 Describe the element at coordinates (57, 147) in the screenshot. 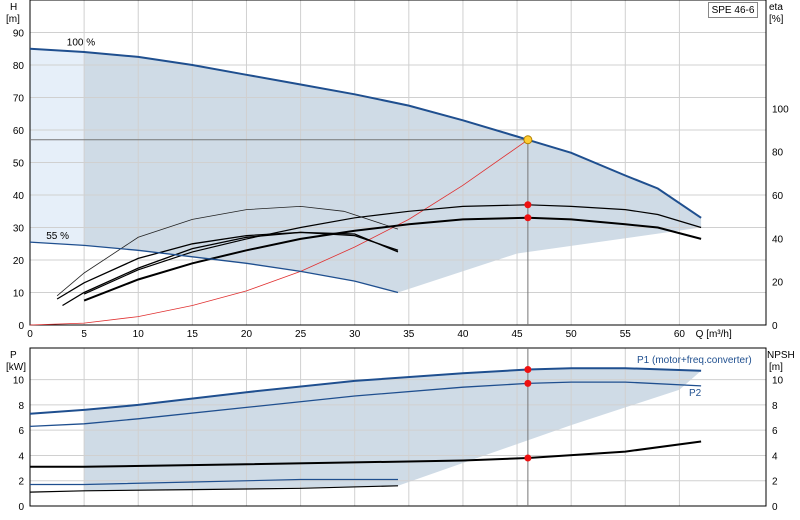

I see `low-flow-area` at that location.